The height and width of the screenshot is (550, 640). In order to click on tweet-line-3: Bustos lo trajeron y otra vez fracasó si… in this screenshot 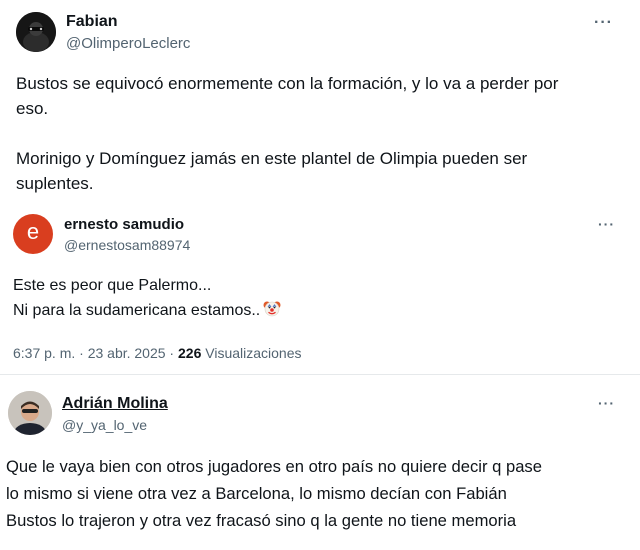, I will do `click(261, 520)`.